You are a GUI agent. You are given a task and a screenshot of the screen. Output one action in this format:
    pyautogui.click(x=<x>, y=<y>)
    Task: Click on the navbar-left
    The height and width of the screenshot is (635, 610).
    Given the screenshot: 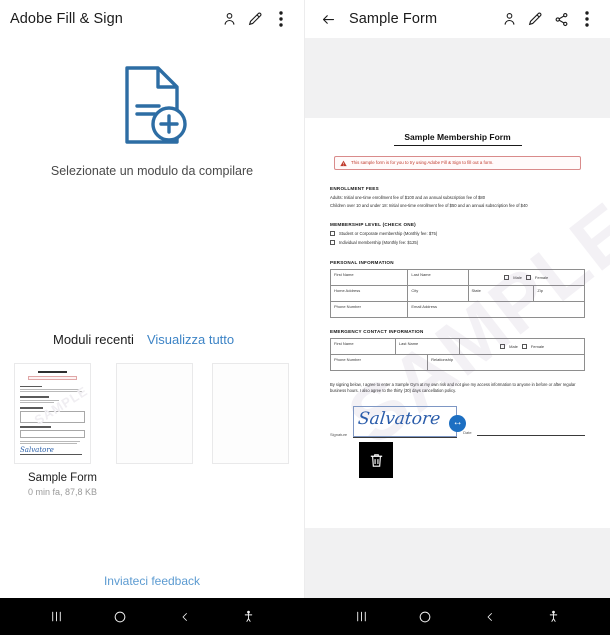 What is the action you would take?
    pyautogui.click(x=152, y=616)
    